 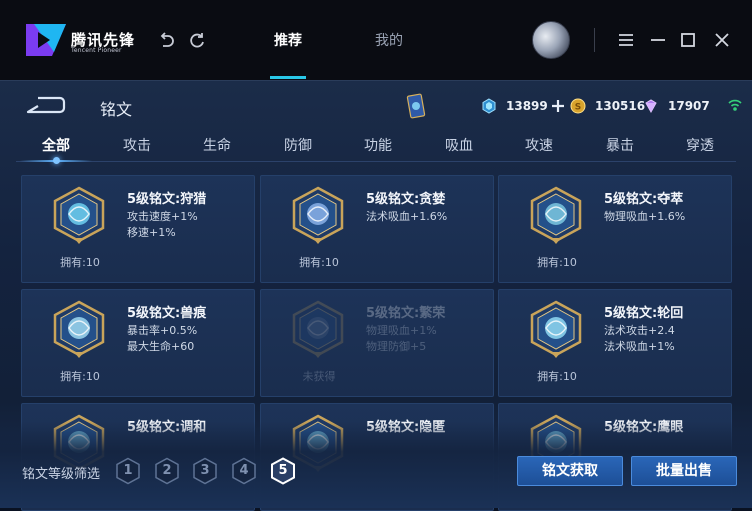 I want to click on tab-mine: 我的, so click(x=389, y=40).